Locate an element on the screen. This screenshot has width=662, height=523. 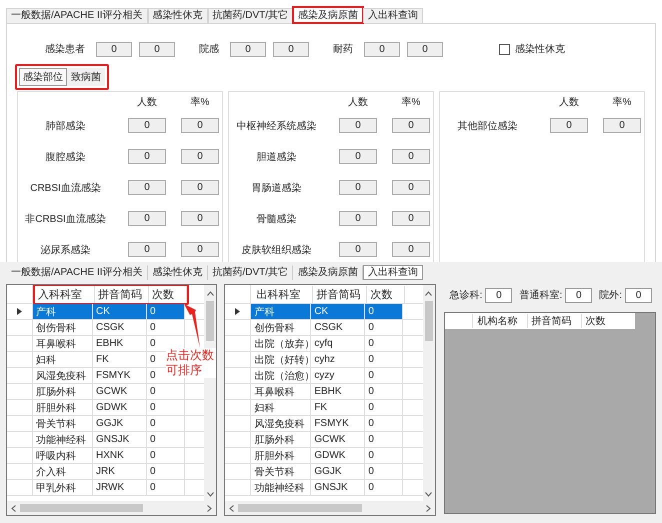
table-cell: cyzy is located at coordinates (338, 375).